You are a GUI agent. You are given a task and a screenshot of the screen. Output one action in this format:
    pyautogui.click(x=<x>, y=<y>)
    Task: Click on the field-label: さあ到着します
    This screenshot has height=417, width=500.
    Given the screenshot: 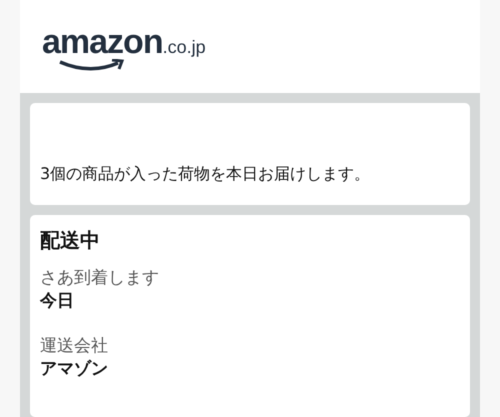 What is the action you would take?
    pyautogui.click(x=100, y=278)
    